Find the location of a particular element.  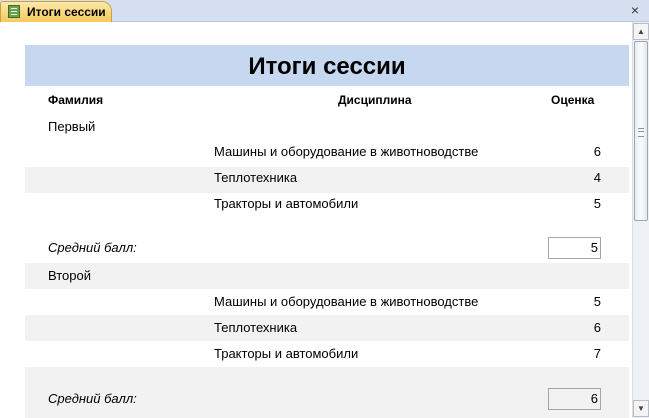

group-header-row is located at coordinates (327, 276).